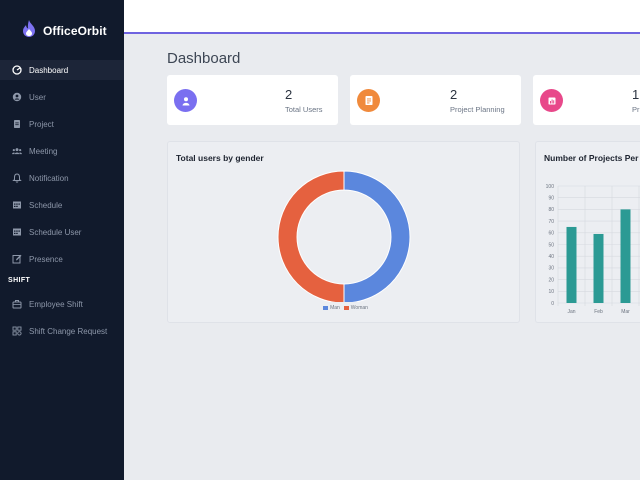  What do you see at coordinates (37, 97) in the screenshot?
I see `sidebar-item-label: User` at bounding box center [37, 97].